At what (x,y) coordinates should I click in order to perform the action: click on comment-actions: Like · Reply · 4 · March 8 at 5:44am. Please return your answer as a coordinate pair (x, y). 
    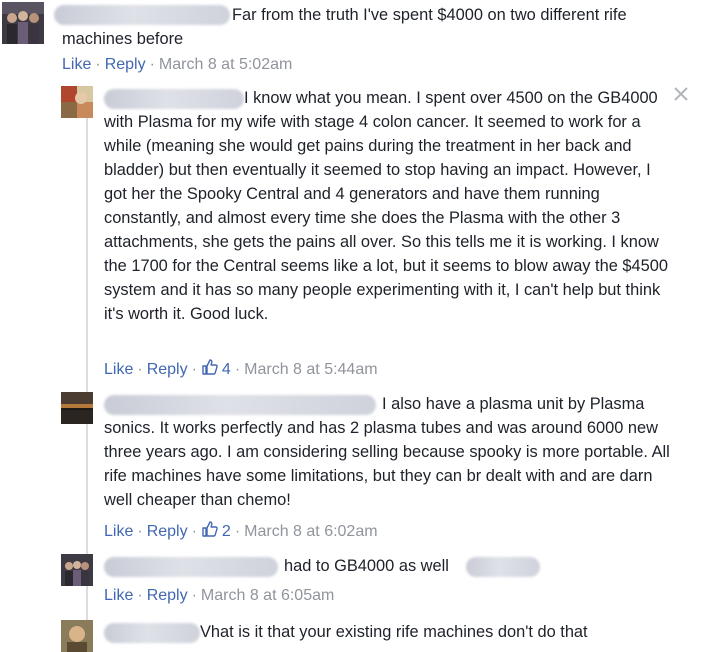
    Looking at the image, I should click on (241, 370).